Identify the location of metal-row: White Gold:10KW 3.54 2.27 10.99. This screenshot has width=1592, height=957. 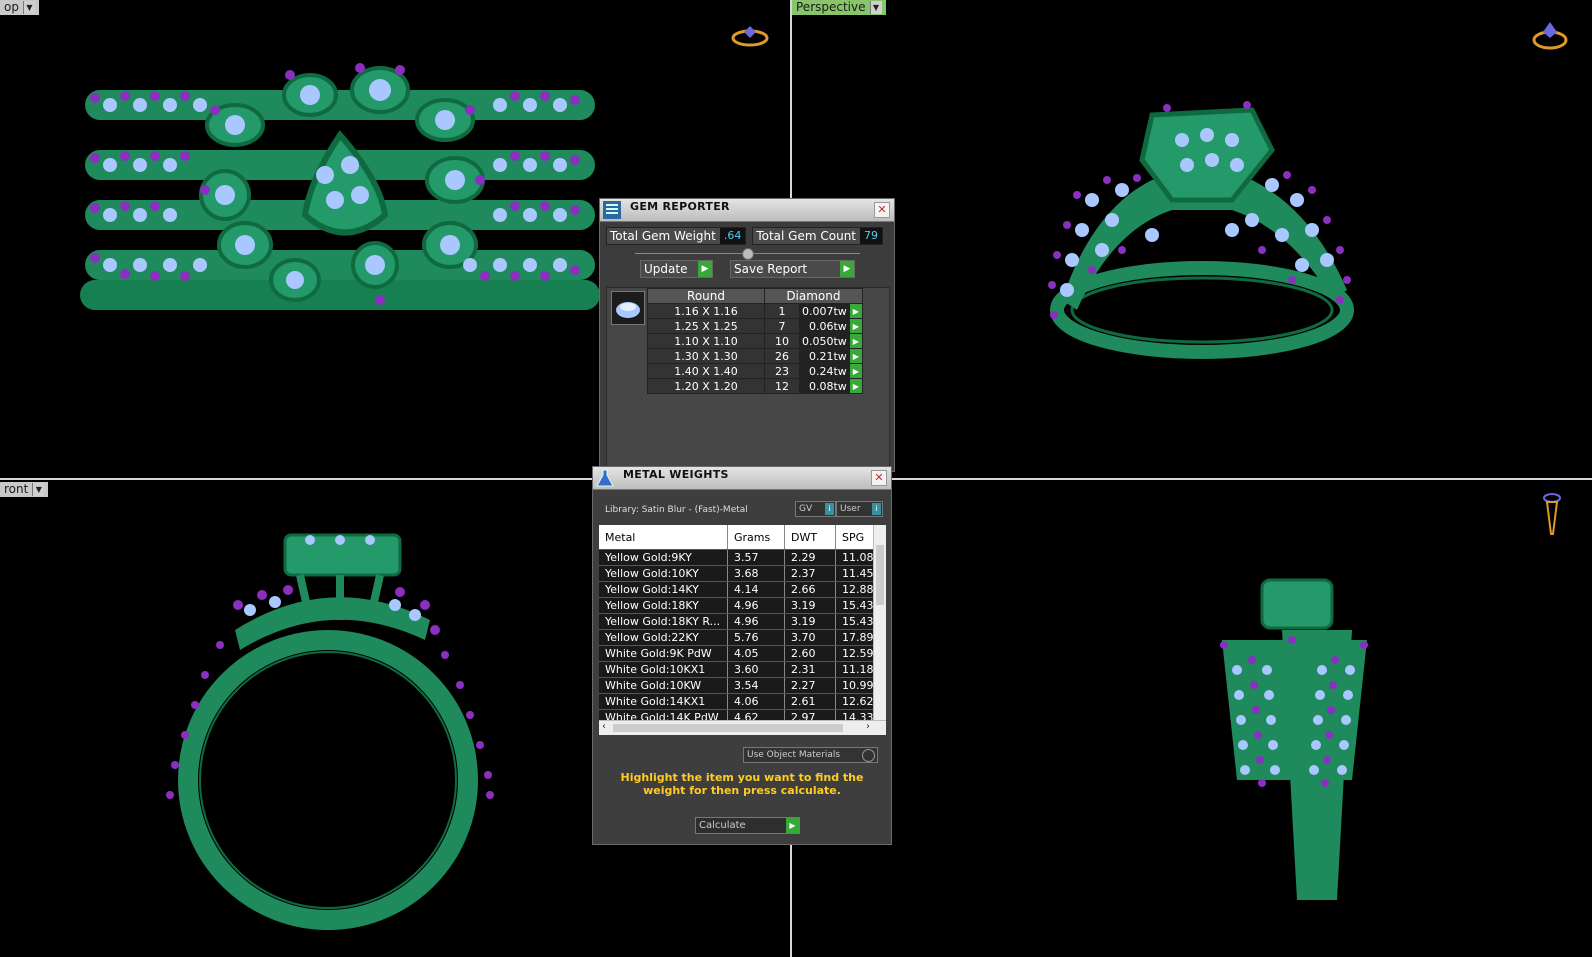
(739, 685).